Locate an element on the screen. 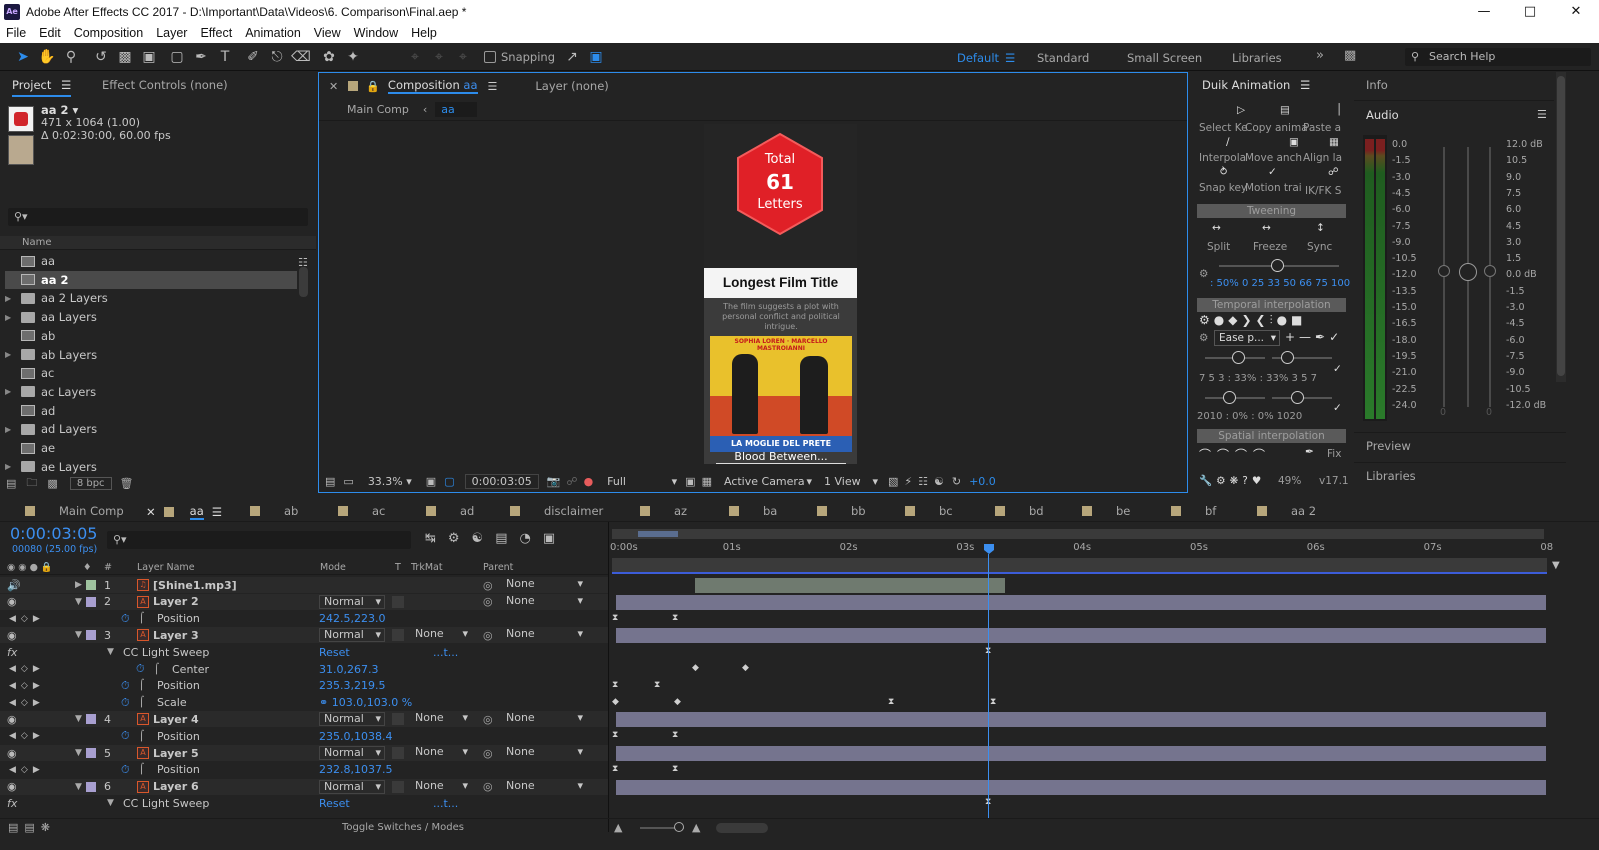  timeline-layer-row: ◉ ▼ 2 A Layer 2 Normal ▾ ◎ None ▾ is located at coordinates (304, 601).